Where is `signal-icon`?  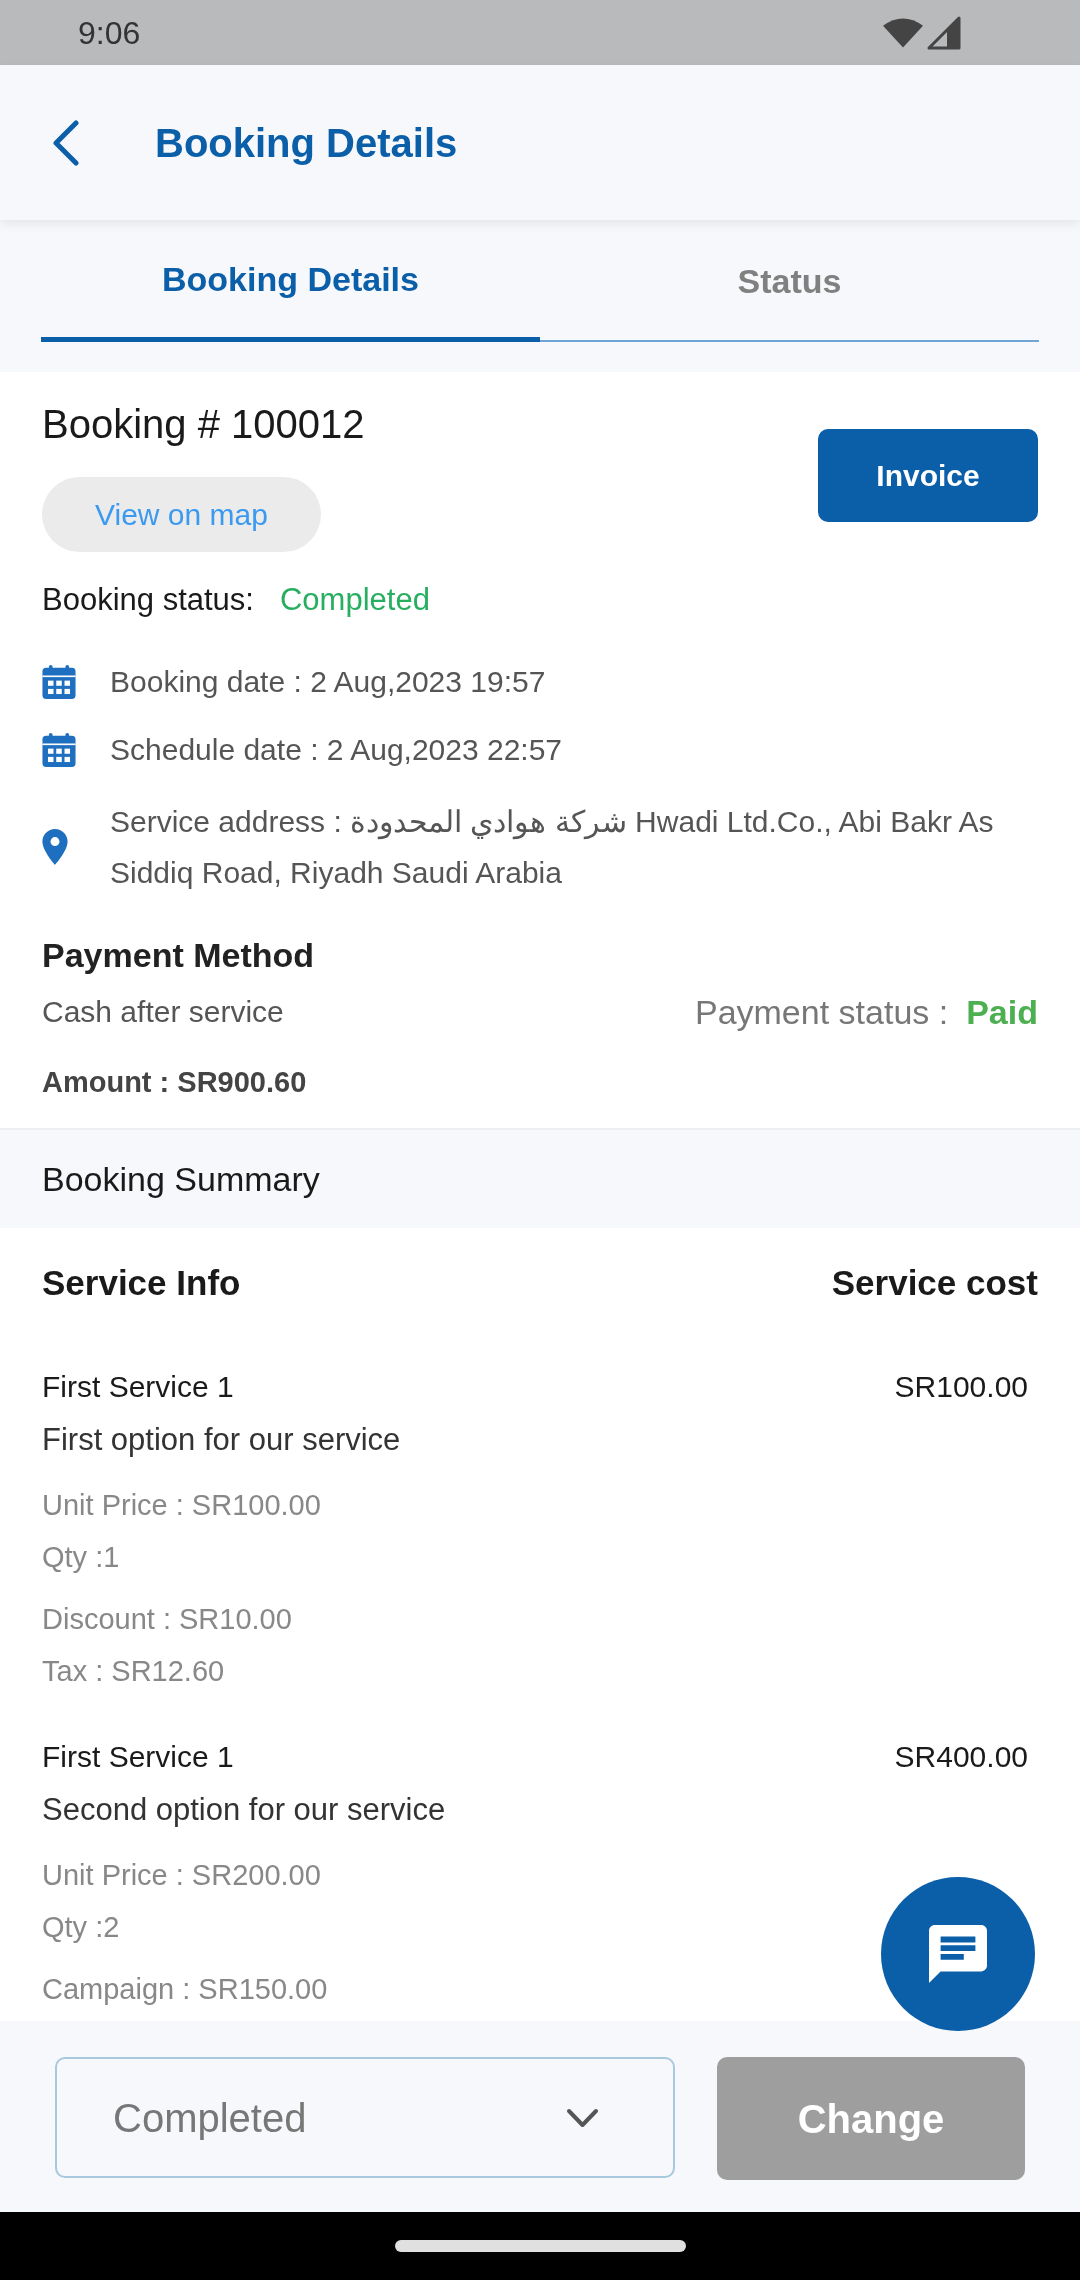
signal-icon is located at coordinates (944, 32).